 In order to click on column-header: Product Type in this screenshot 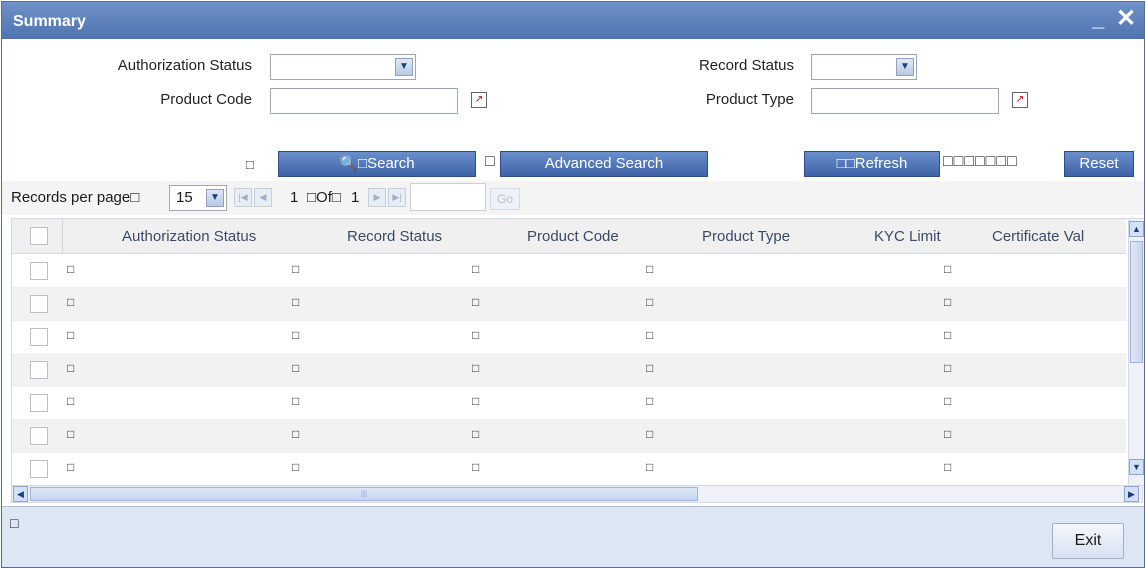, I will do `click(746, 236)`.